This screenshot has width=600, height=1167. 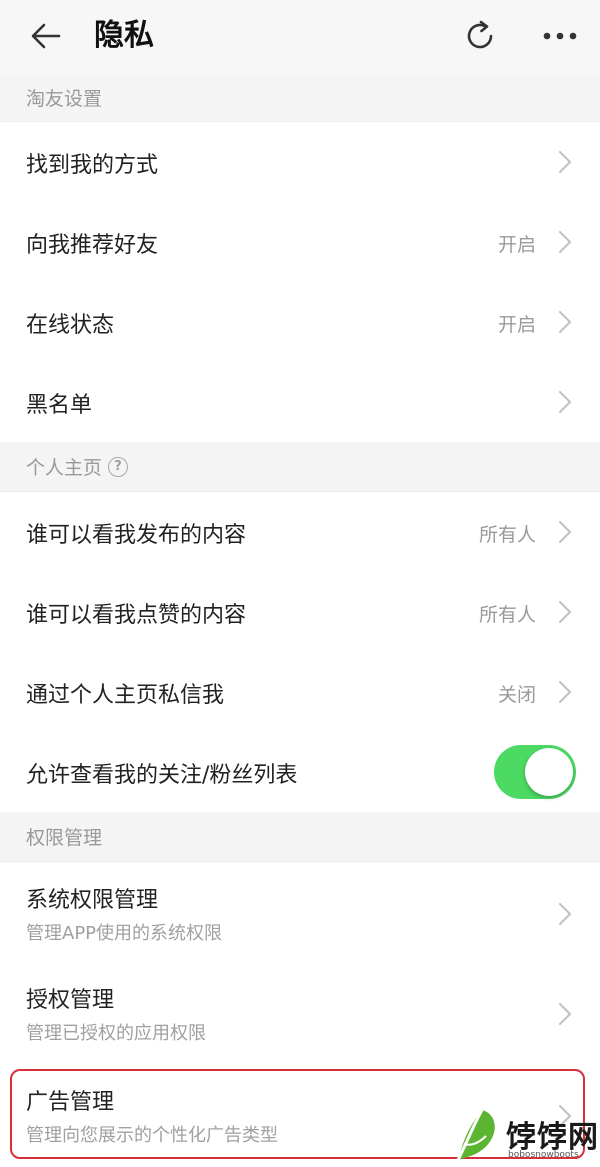 What do you see at coordinates (300, 532) in the screenshot?
I see `row-see-posts: 谁可以看我发布的内容 所有人` at bounding box center [300, 532].